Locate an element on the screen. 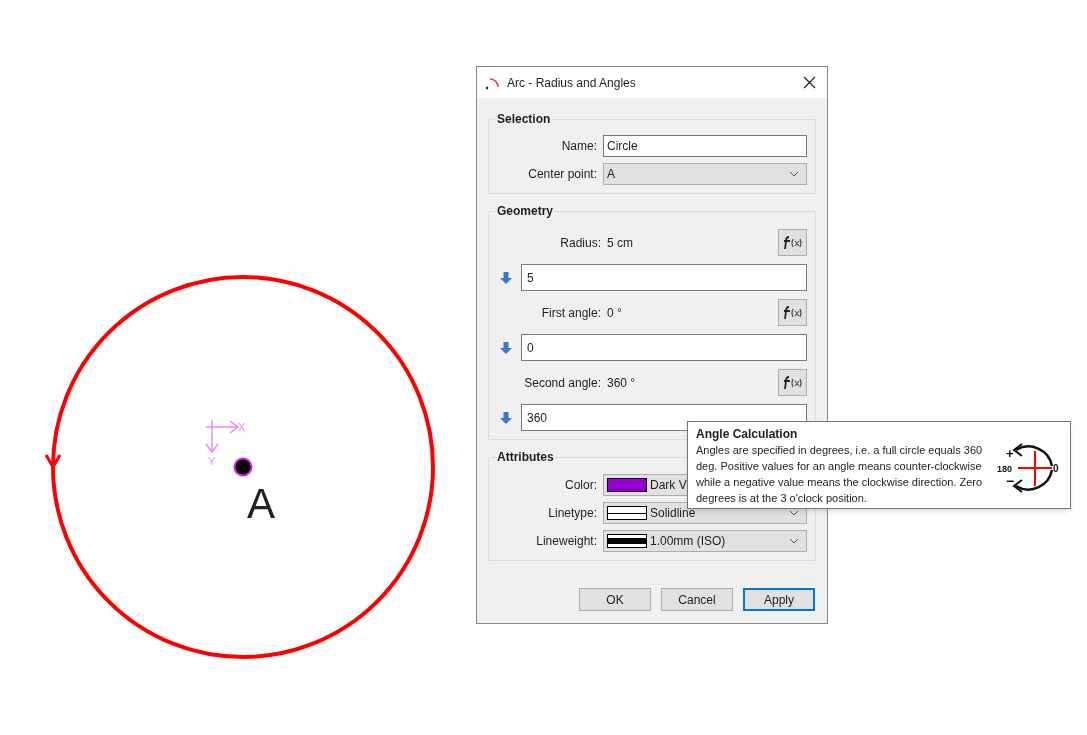  text-field: Circle is located at coordinates (705, 146).